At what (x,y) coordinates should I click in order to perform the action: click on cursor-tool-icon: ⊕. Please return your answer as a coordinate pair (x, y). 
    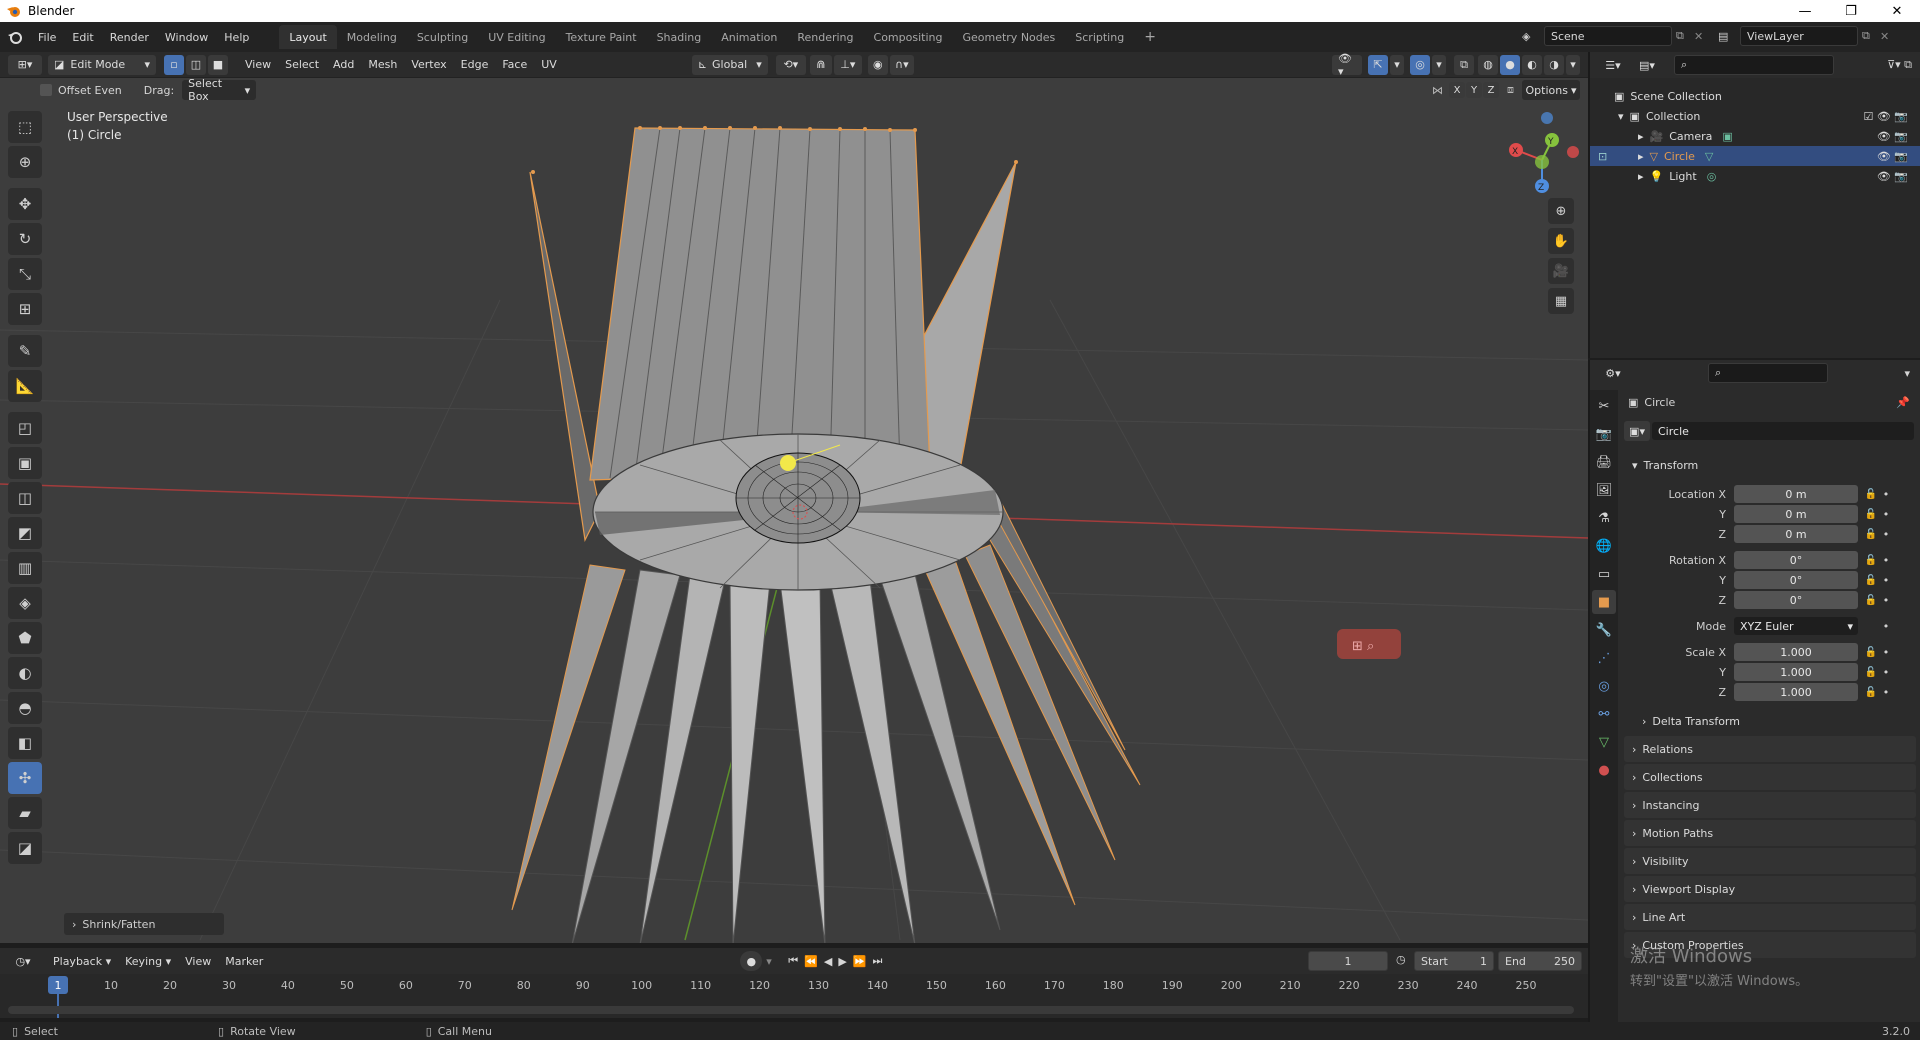
    Looking at the image, I should click on (25, 162).